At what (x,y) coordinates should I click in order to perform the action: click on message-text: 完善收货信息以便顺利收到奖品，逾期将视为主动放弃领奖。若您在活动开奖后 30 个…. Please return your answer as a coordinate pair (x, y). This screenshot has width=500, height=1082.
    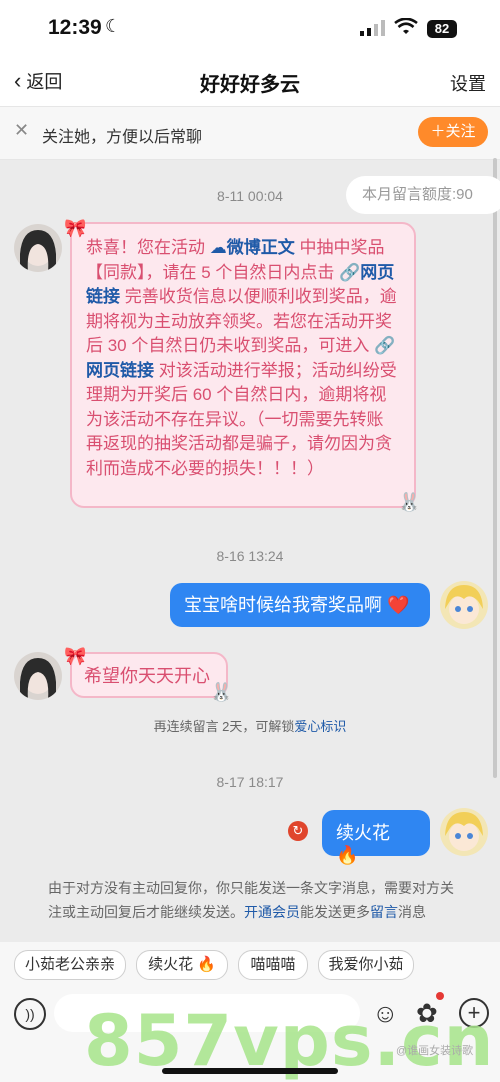
    Looking at the image, I should click on (241, 321).